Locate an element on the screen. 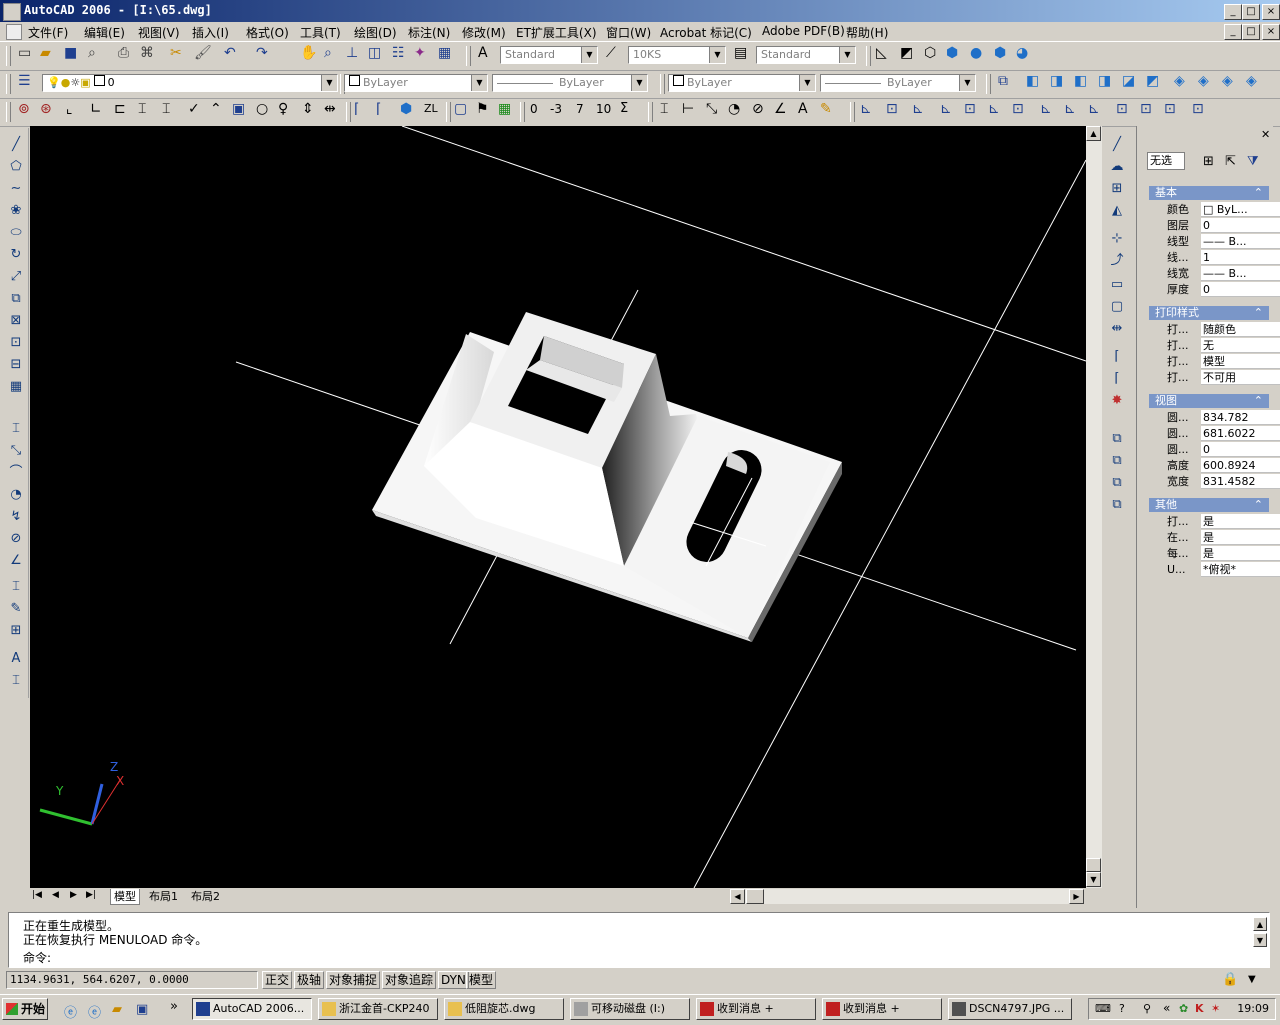 This screenshot has height=1025, width=1280. menu-dimension: 标注(N) is located at coordinates (429, 32).